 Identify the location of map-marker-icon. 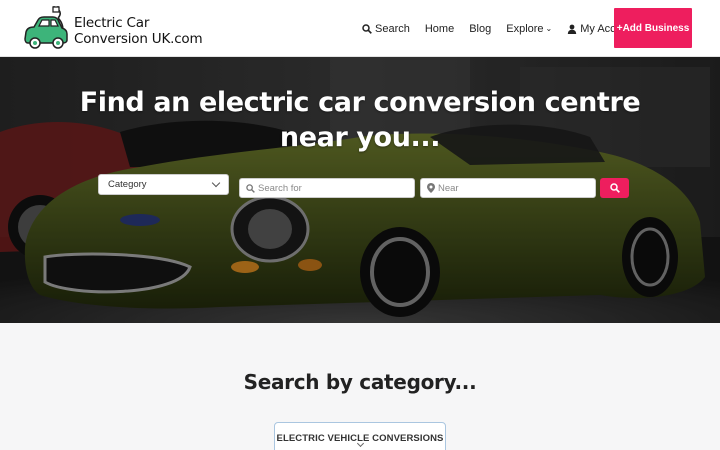
(431, 188).